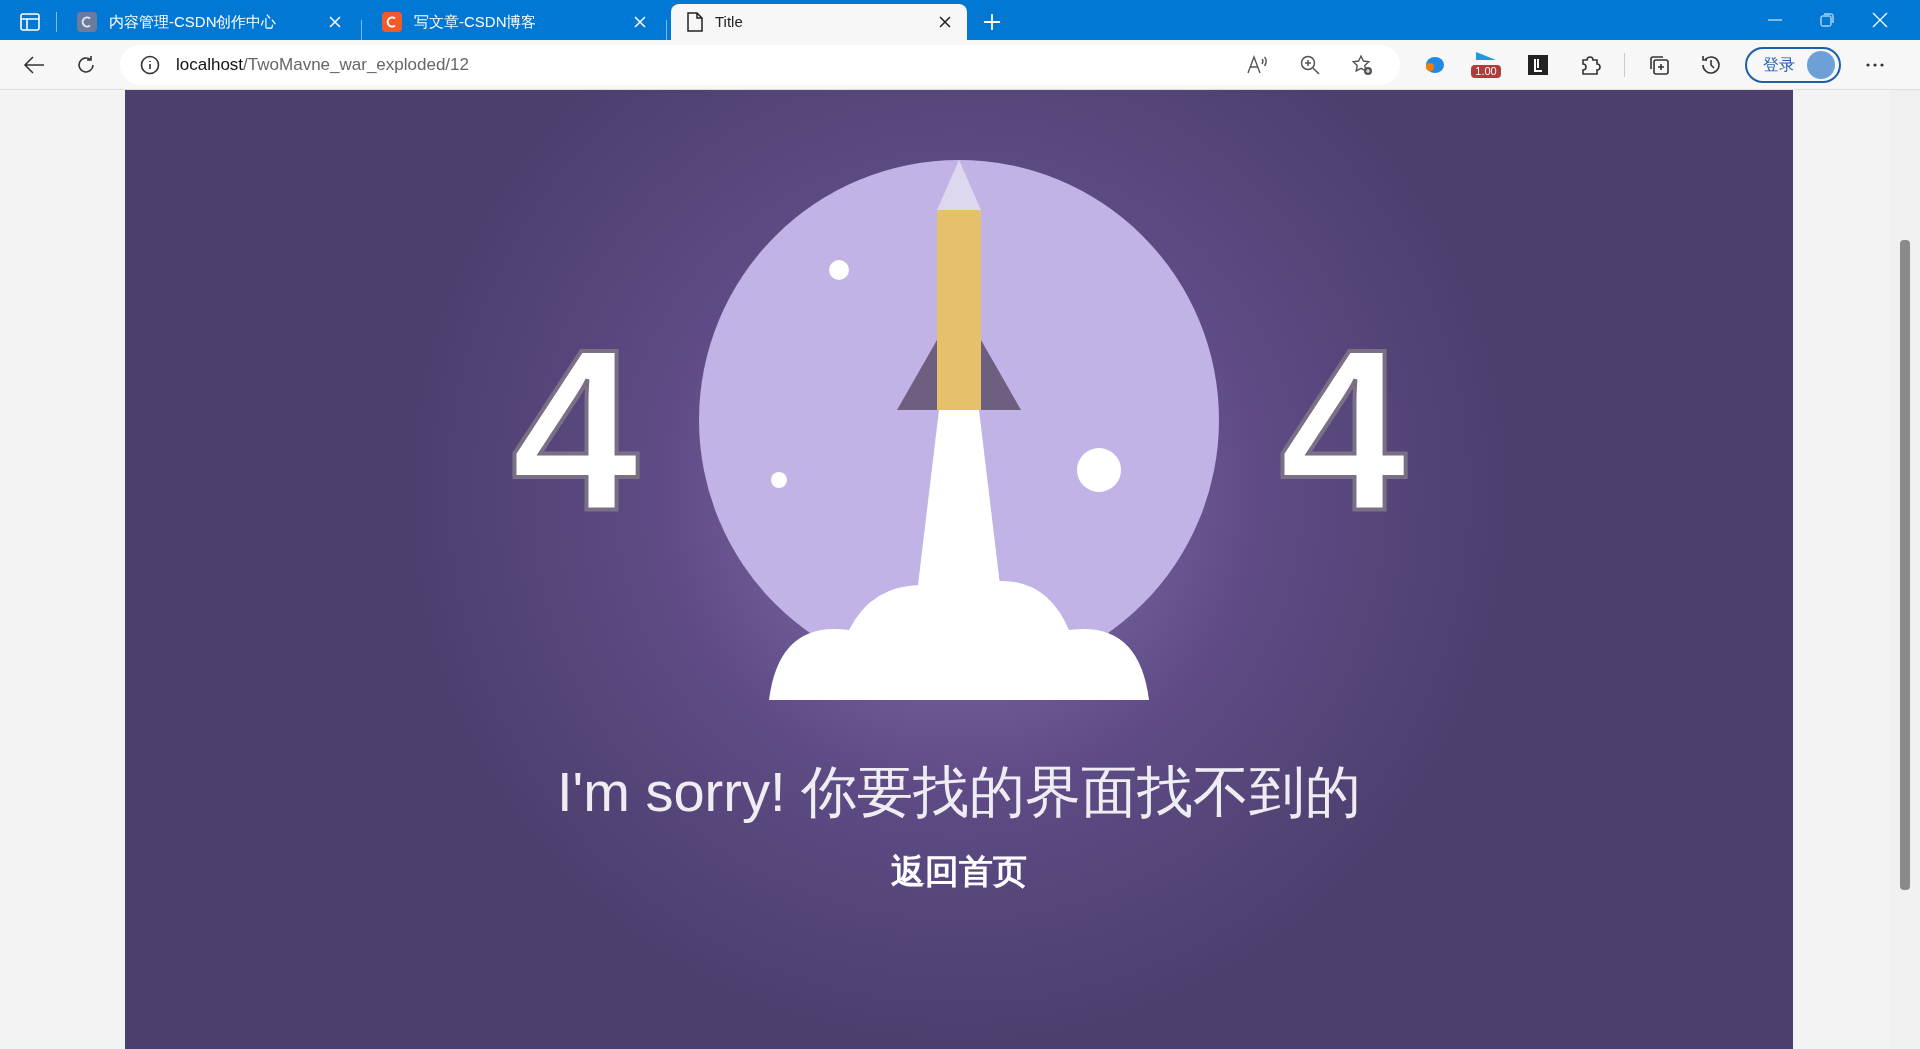 This screenshot has height=1049, width=1920. Describe the element at coordinates (959, 871) in the screenshot. I see `home-link: 返回首页` at that location.